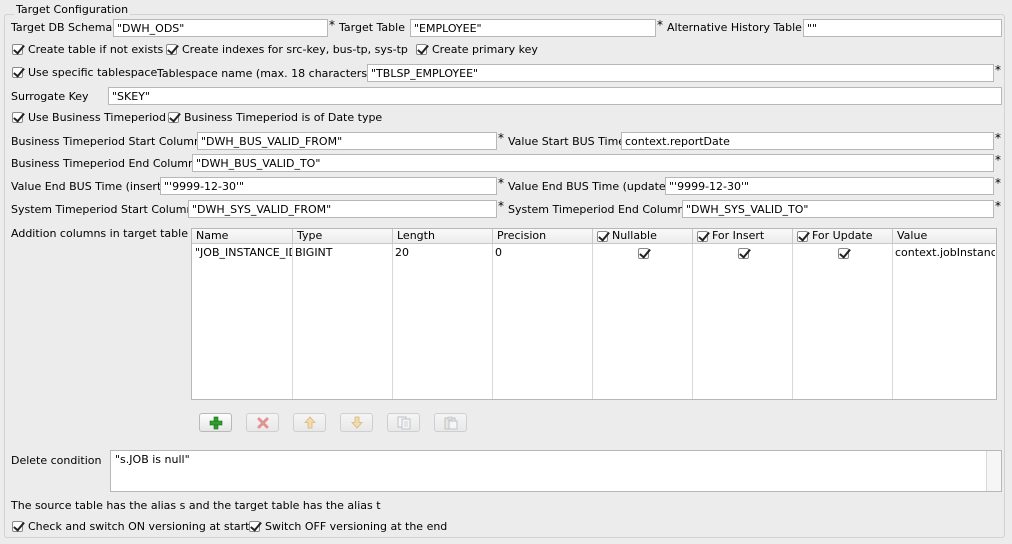 The height and width of the screenshot is (544, 1012). I want to click on target-table-input: "EMPLOYEE", so click(533, 28).